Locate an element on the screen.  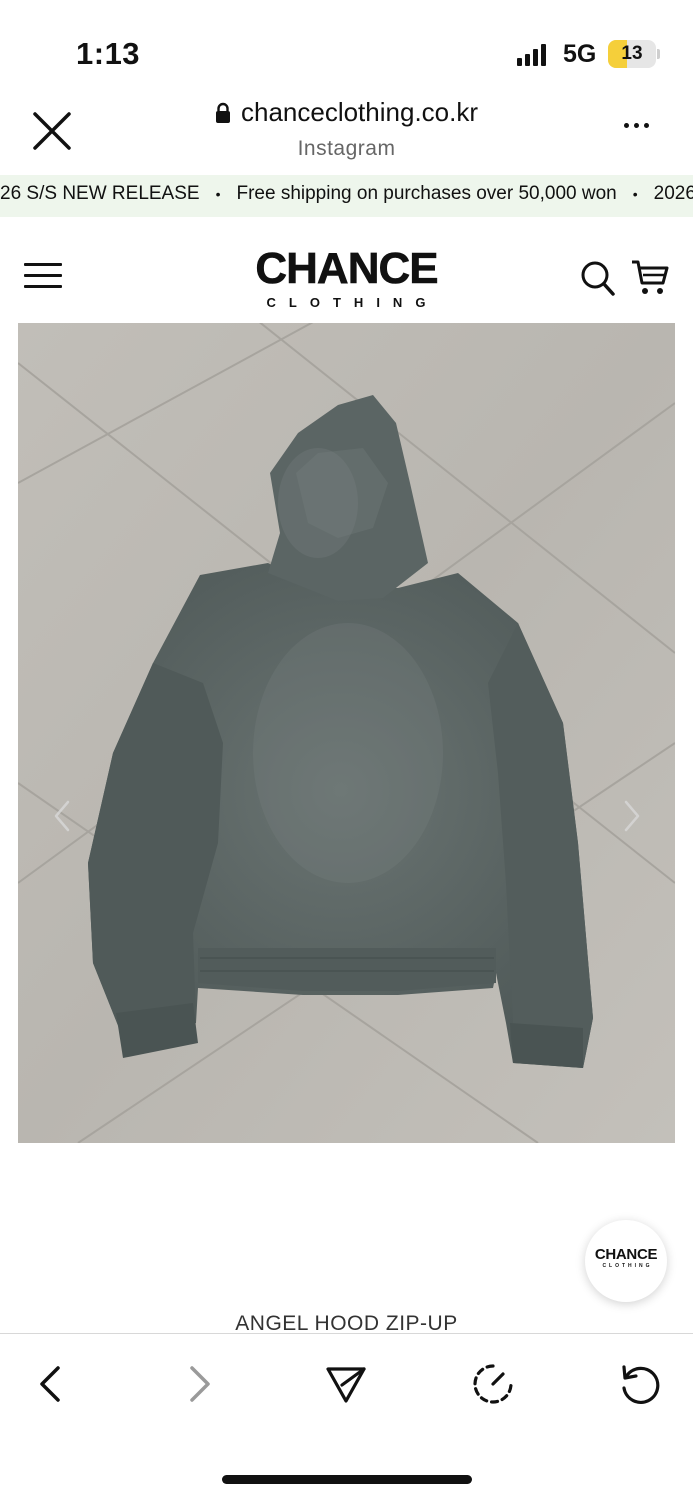
gallery-prev-button is located at coordinates (62, 816).